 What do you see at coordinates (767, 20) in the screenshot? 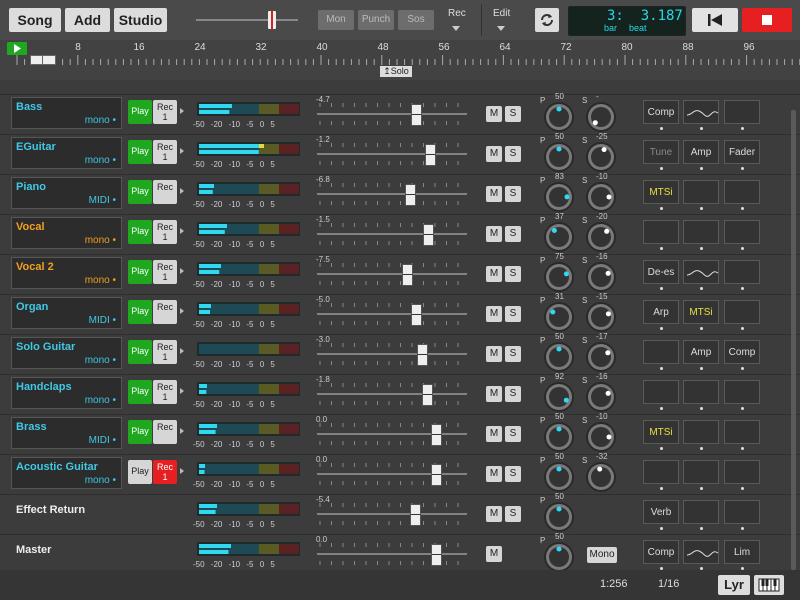
I see `record-button` at bounding box center [767, 20].